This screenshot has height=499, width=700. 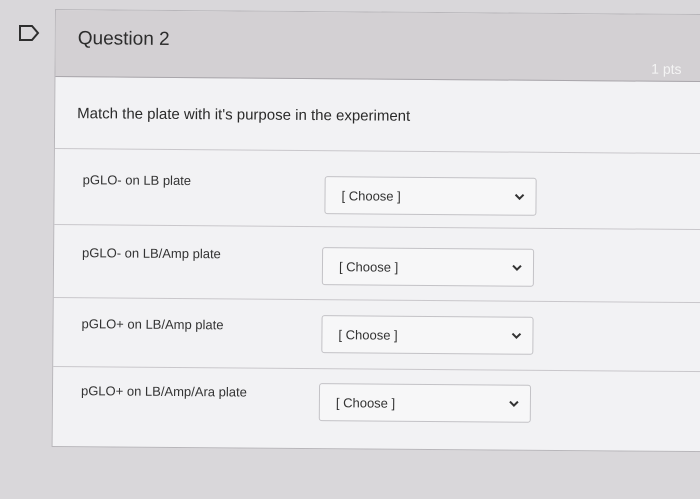 I want to click on question-header: Question 2 1 pts, so click(x=377, y=46).